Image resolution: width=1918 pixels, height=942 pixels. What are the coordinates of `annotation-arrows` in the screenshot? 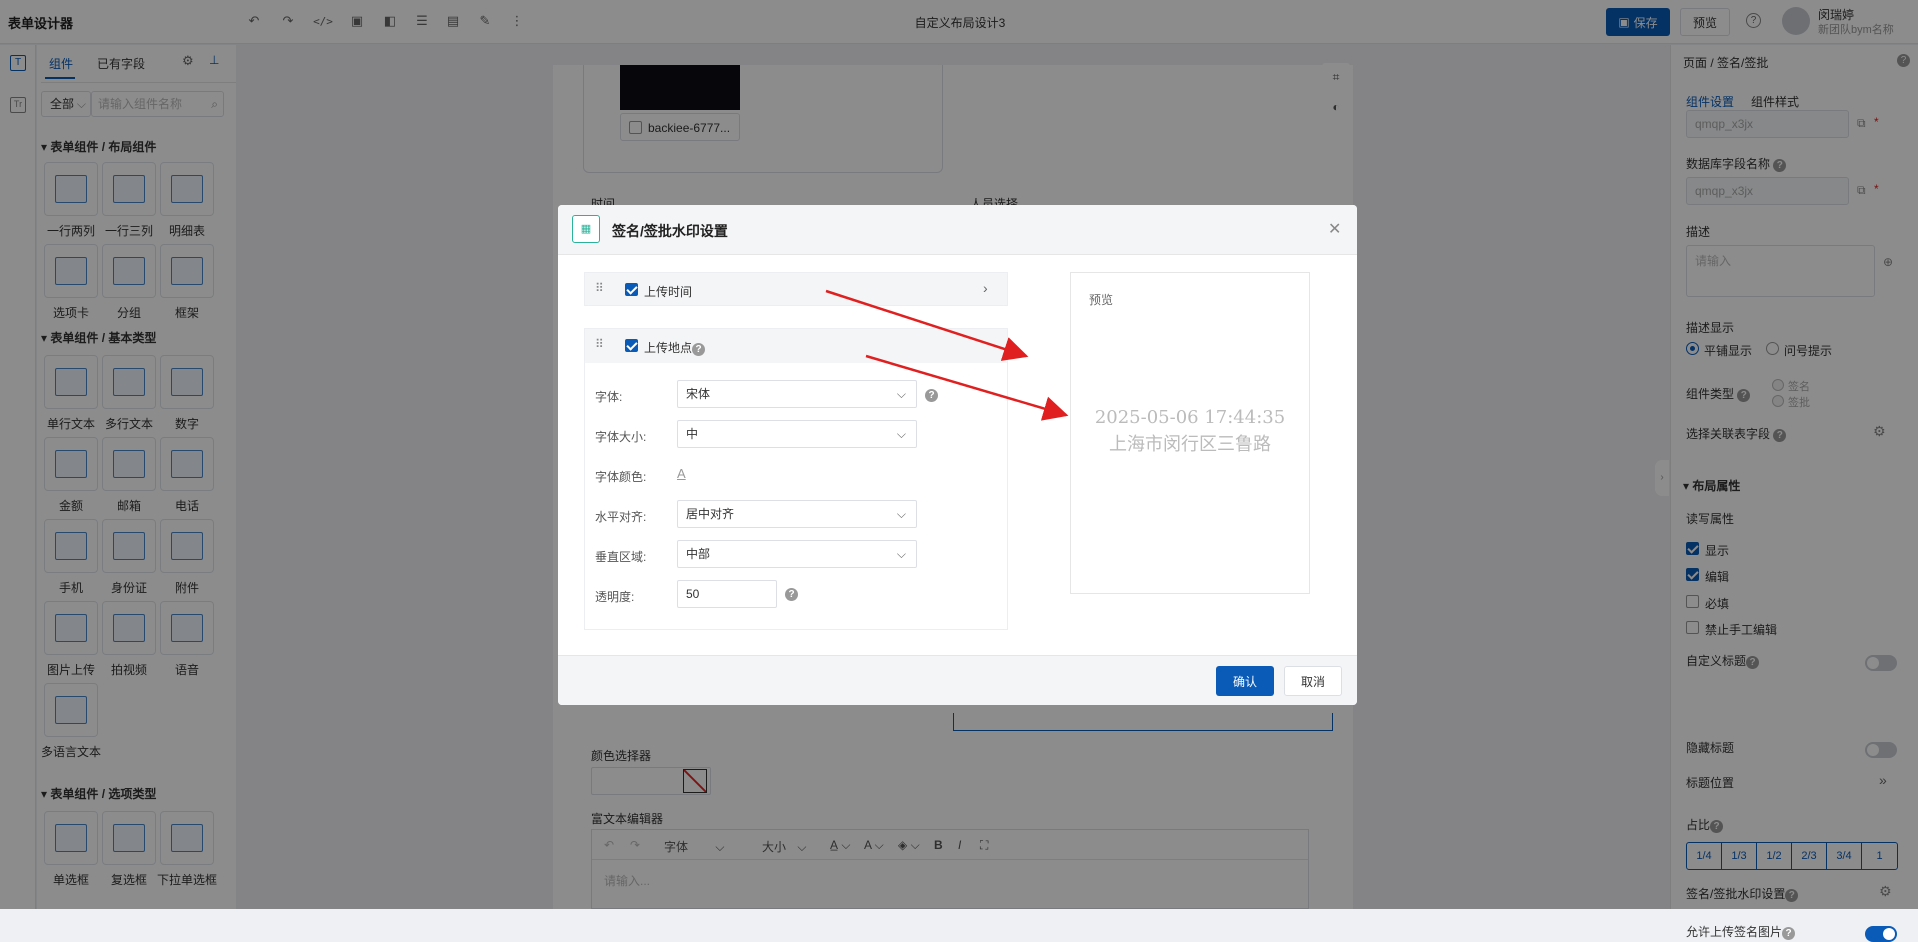 It's located at (947, 355).